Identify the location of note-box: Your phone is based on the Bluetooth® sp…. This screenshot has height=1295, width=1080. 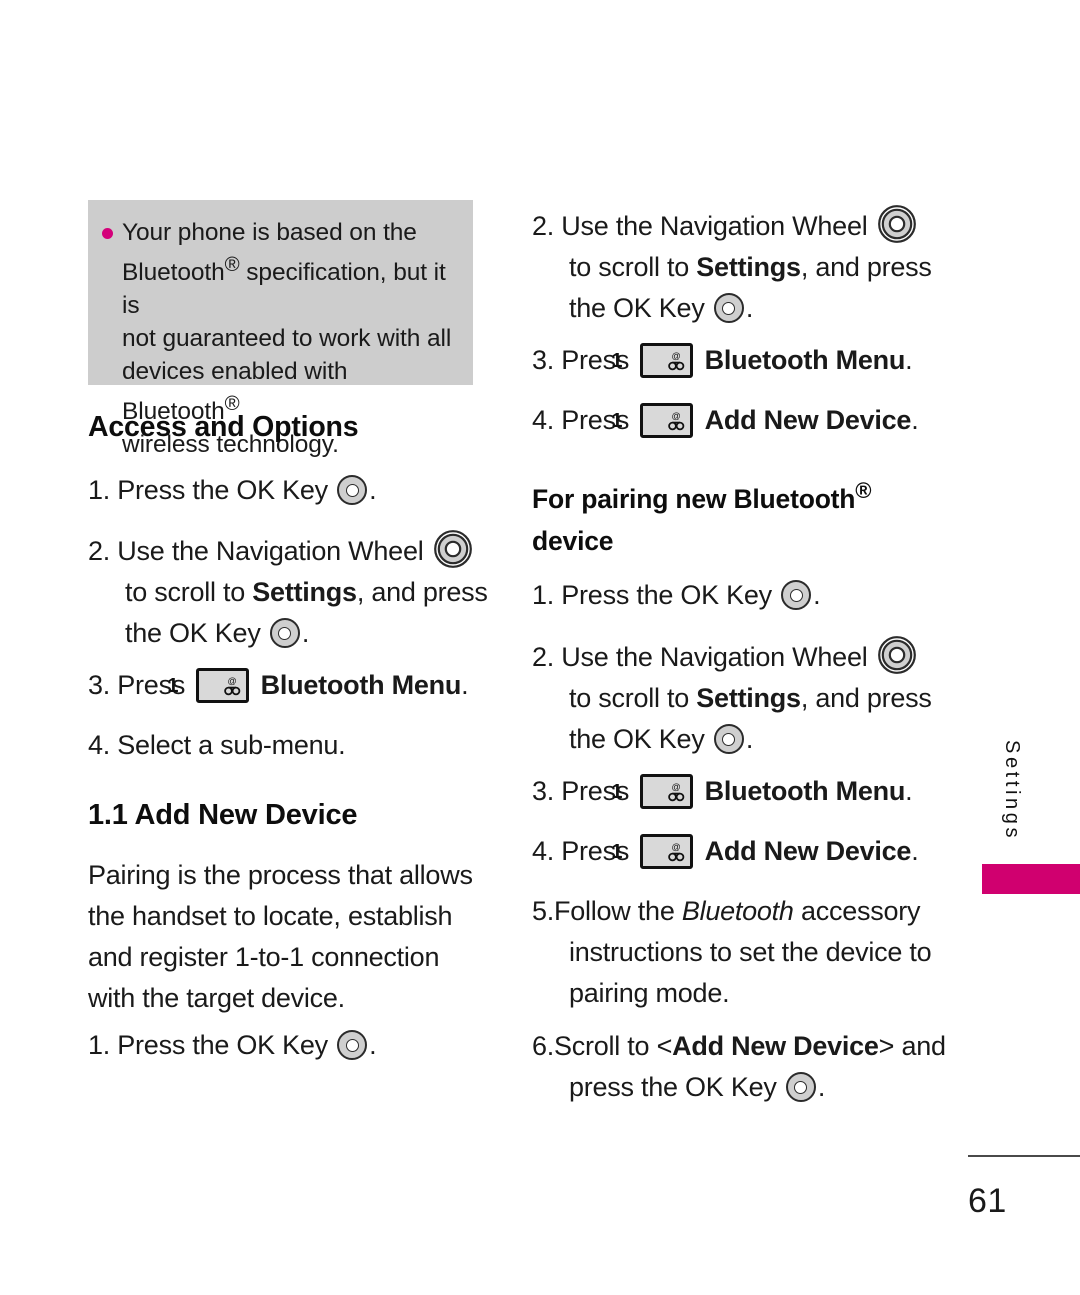
(280, 329).